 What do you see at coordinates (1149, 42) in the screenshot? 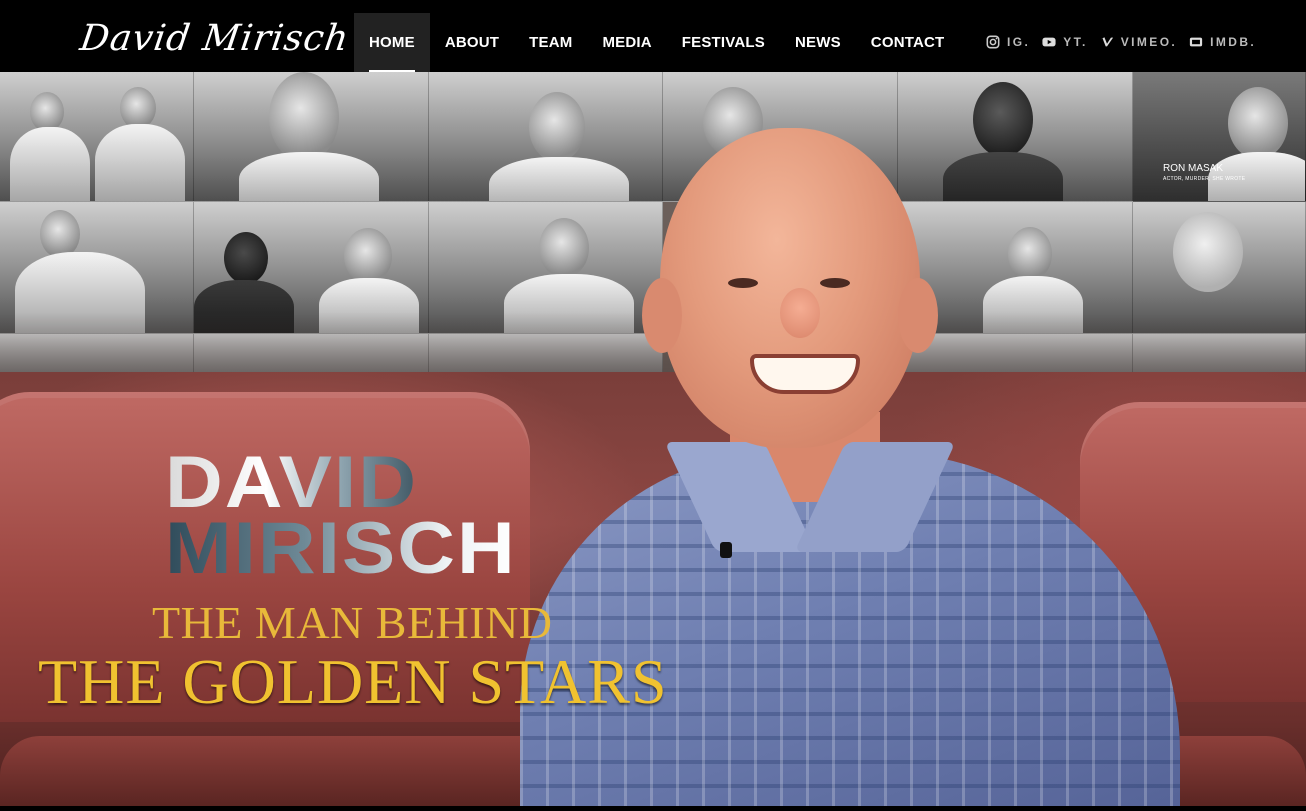
I see `social-label-vimeo: VIMEO.` at bounding box center [1149, 42].